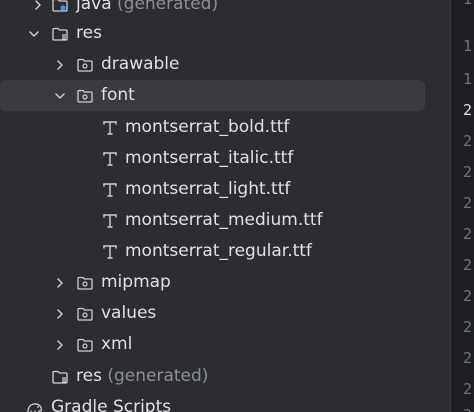 The width and height of the screenshot is (474, 412). What do you see at coordinates (212, 95) in the screenshot?
I see `tree-item-font: font` at bounding box center [212, 95].